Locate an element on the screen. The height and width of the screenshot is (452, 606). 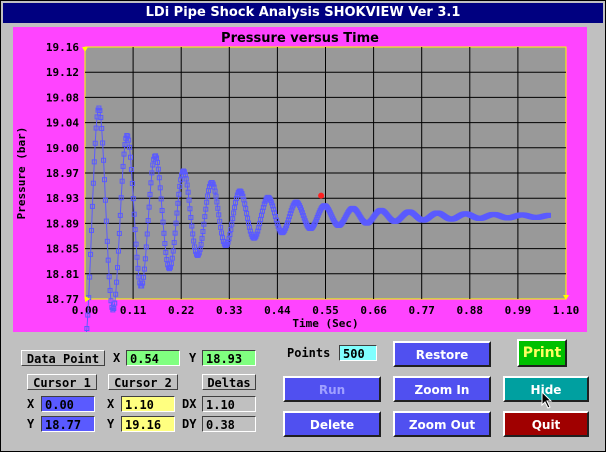
zoom-in-button: Zoom In is located at coordinates (442, 389).